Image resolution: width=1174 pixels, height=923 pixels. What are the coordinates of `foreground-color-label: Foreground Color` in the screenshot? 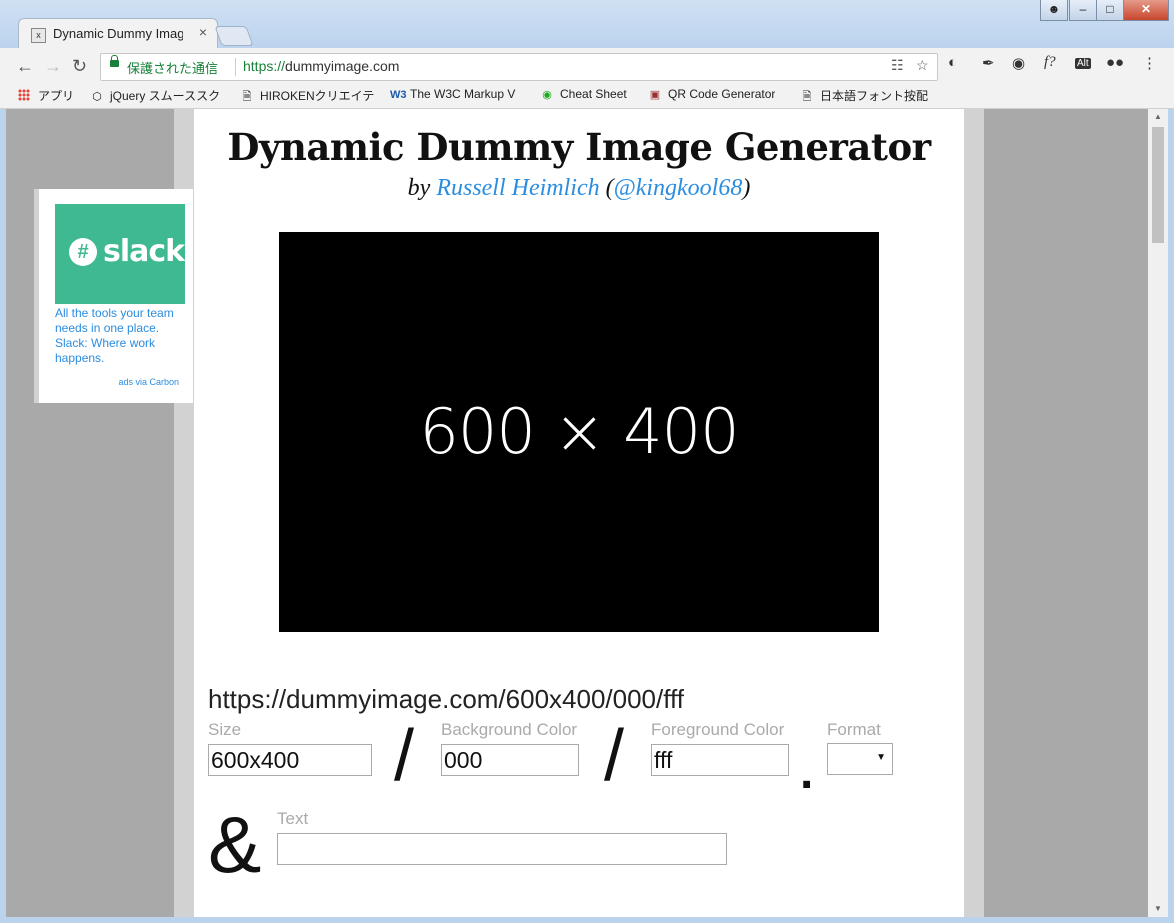 It's located at (718, 729).